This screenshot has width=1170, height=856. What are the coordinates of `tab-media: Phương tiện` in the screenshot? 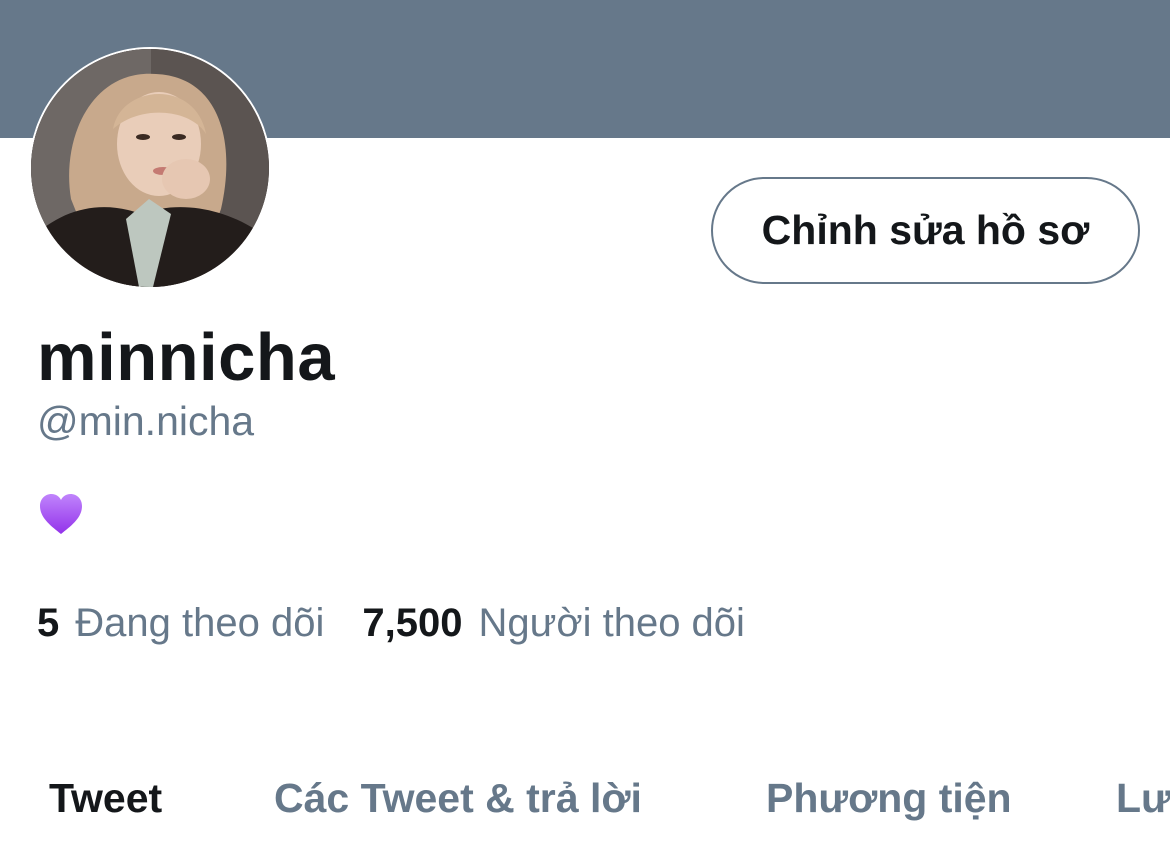 It's located at (889, 798).